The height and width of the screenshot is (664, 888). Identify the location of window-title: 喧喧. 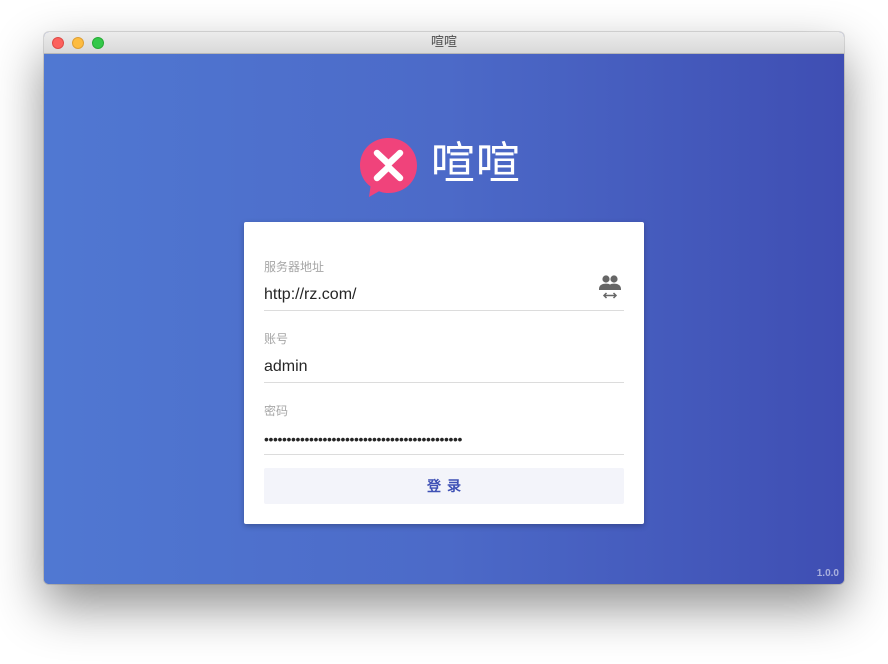
(443, 42).